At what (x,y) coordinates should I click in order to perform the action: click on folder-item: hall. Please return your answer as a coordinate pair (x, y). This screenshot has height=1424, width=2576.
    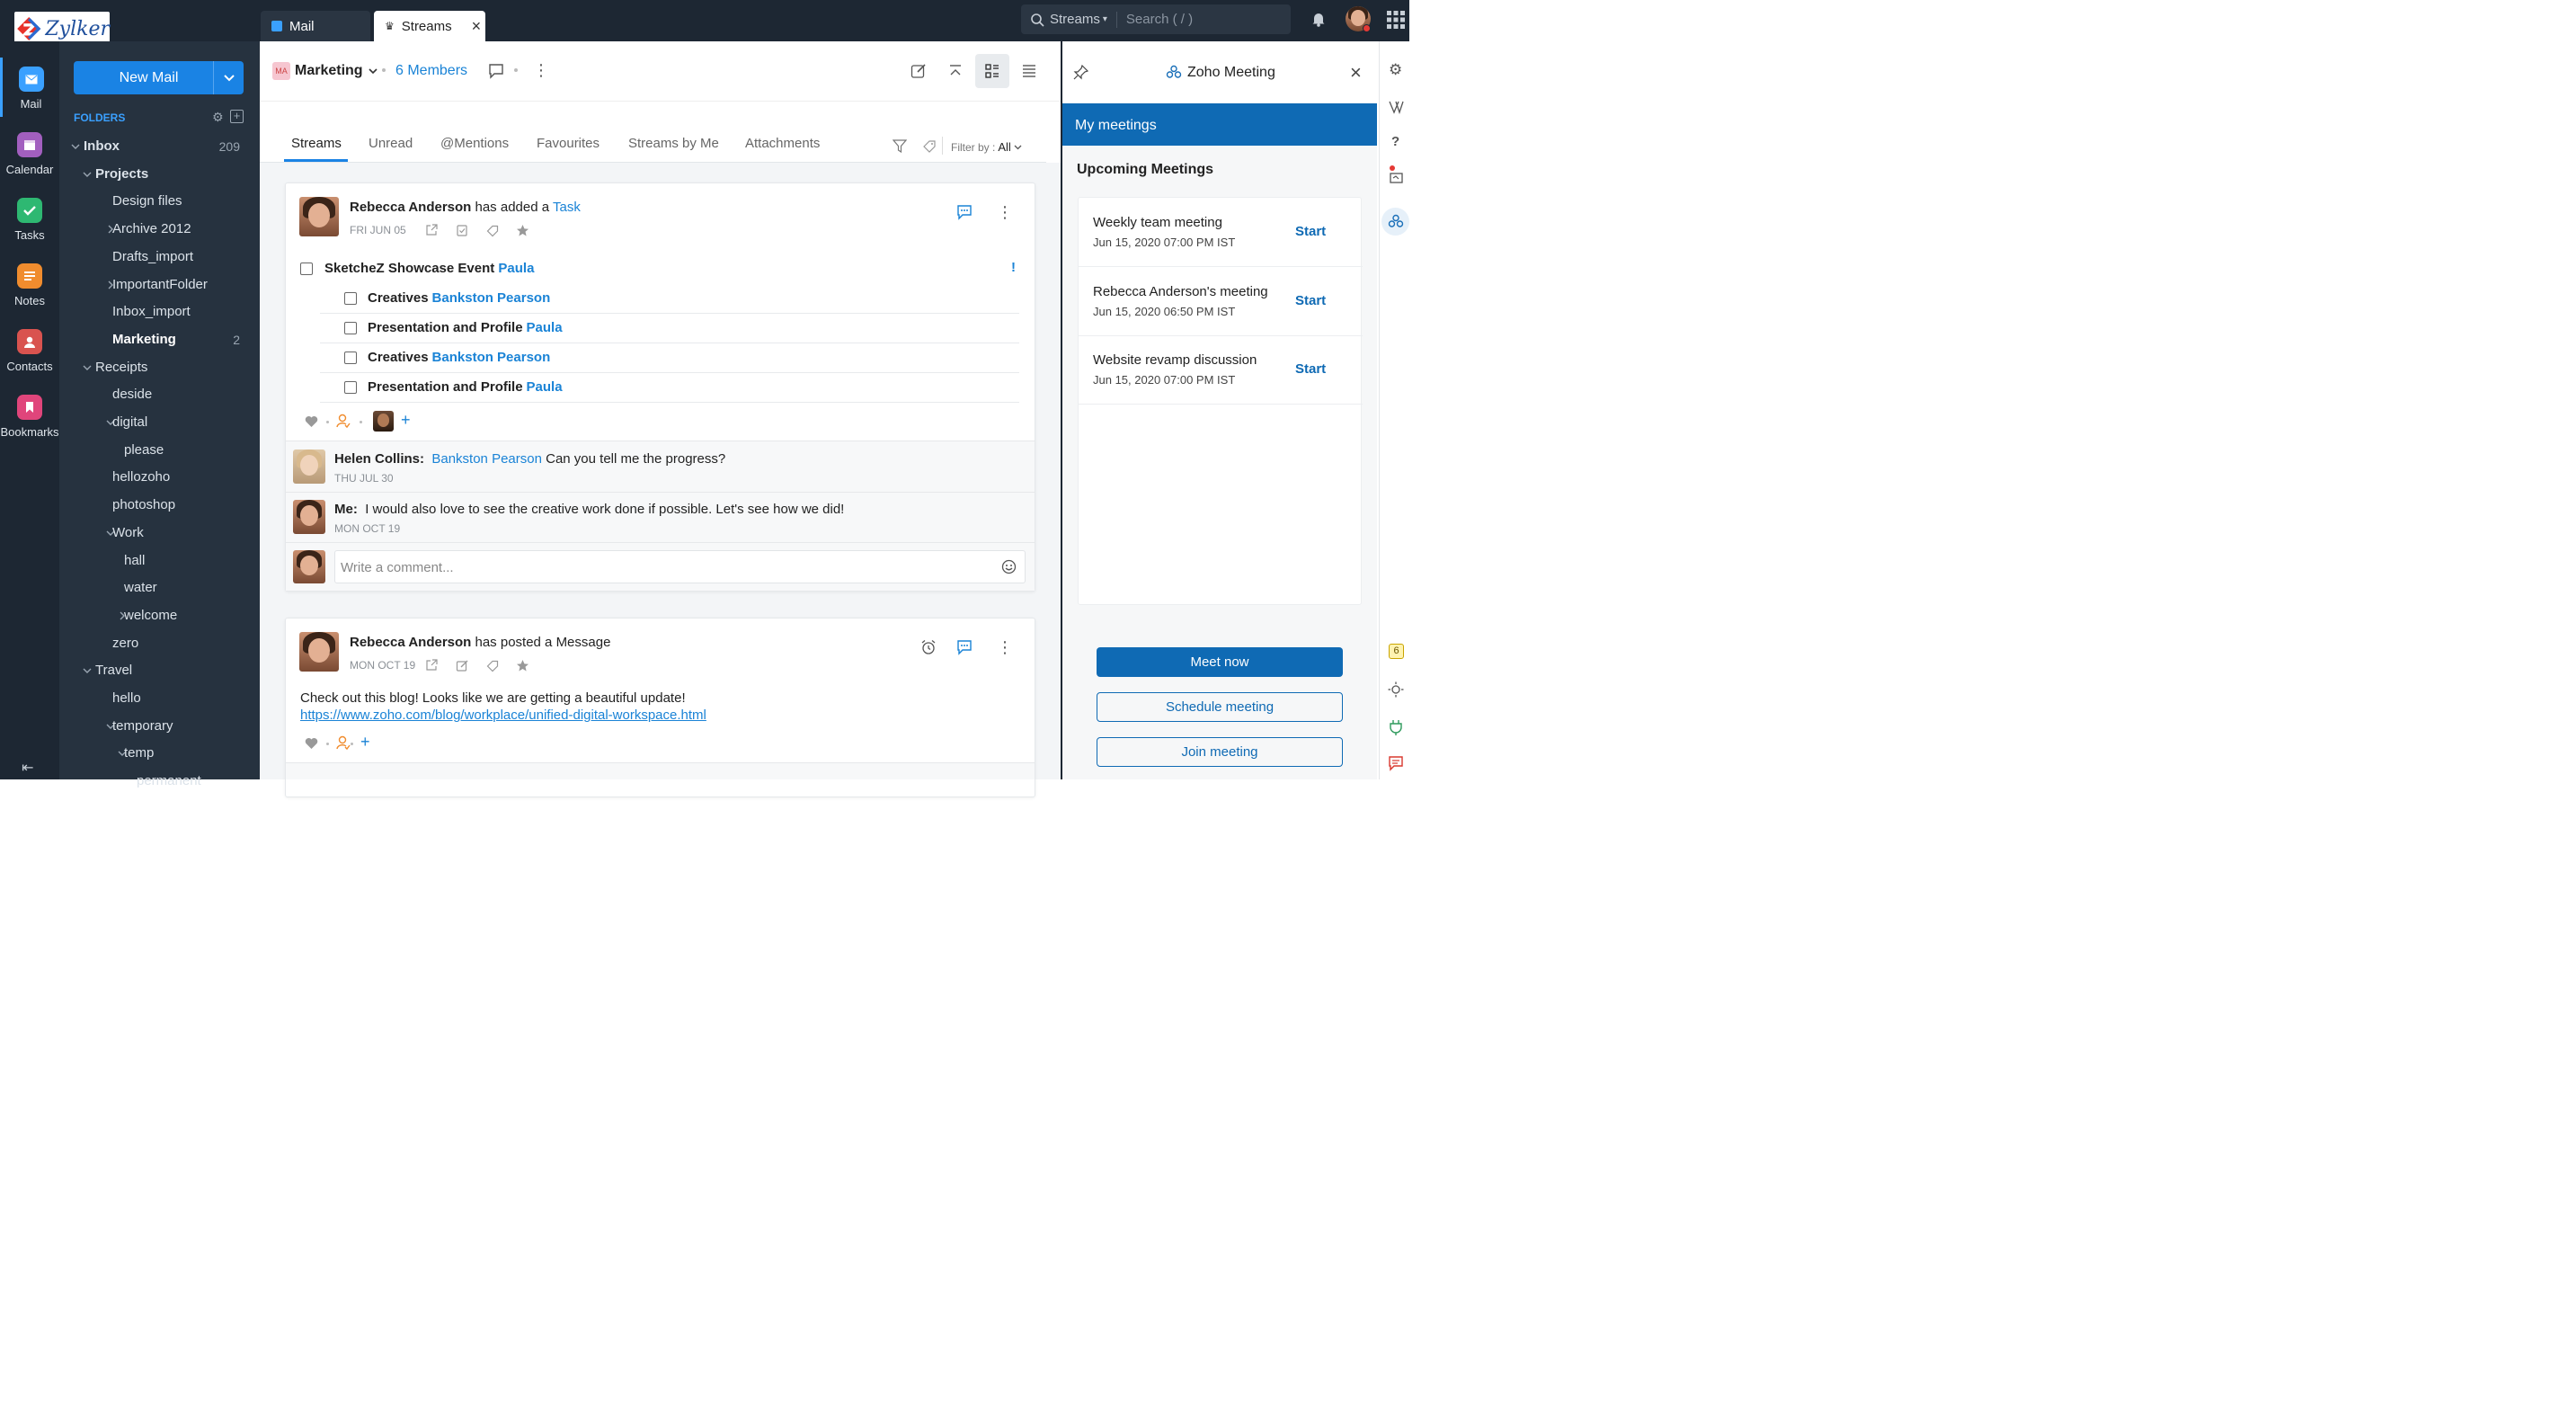
    Looking at the image, I should click on (159, 561).